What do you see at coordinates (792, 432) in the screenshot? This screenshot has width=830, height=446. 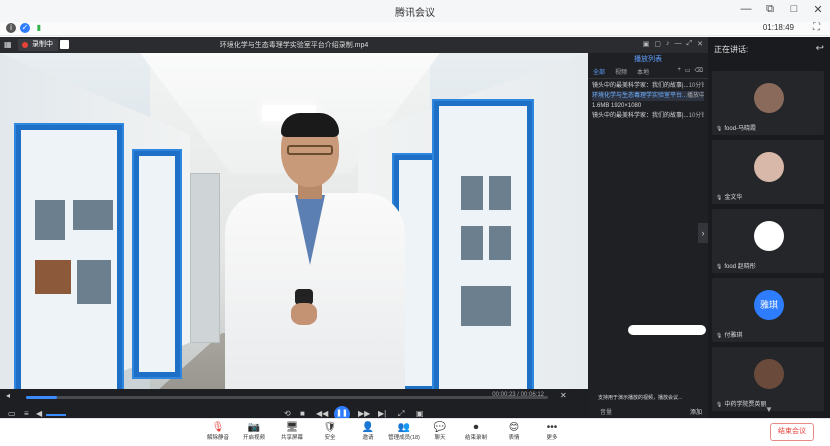 I see `end-meeting-button: 结束会议` at bounding box center [792, 432].